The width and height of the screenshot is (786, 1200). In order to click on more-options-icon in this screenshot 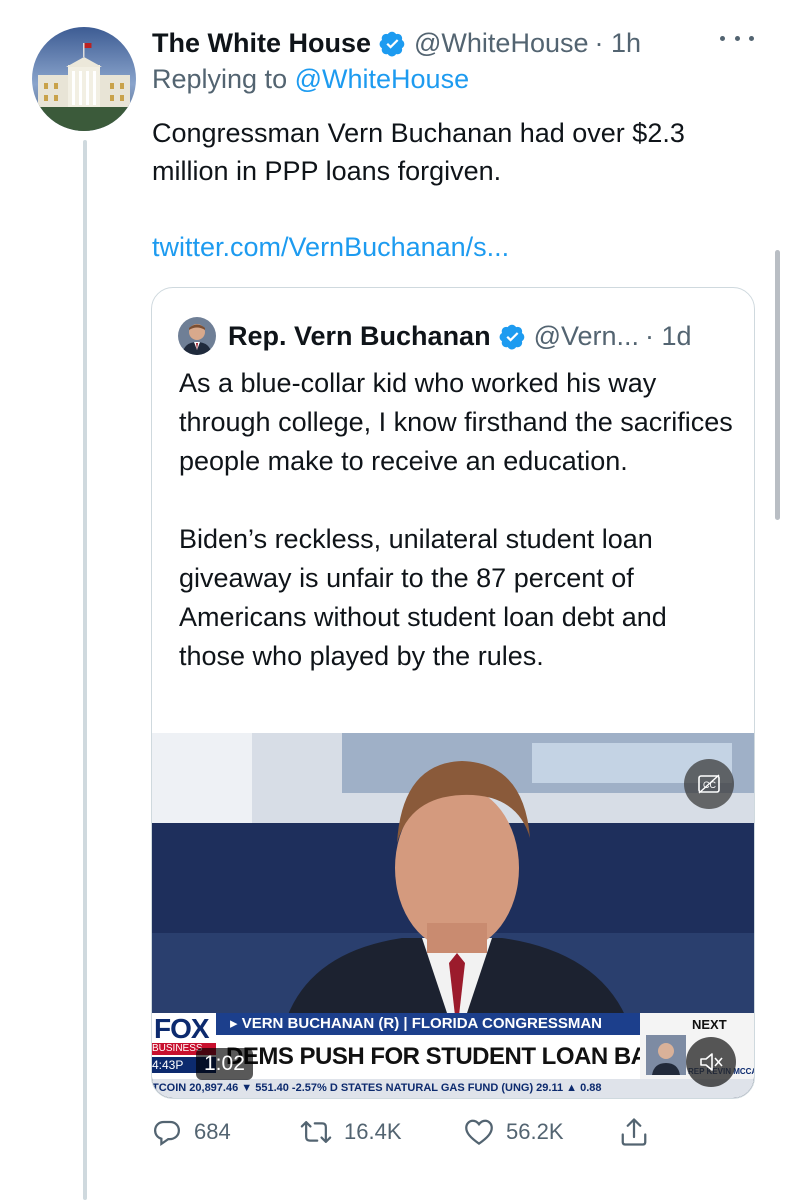, I will do `click(737, 38)`.